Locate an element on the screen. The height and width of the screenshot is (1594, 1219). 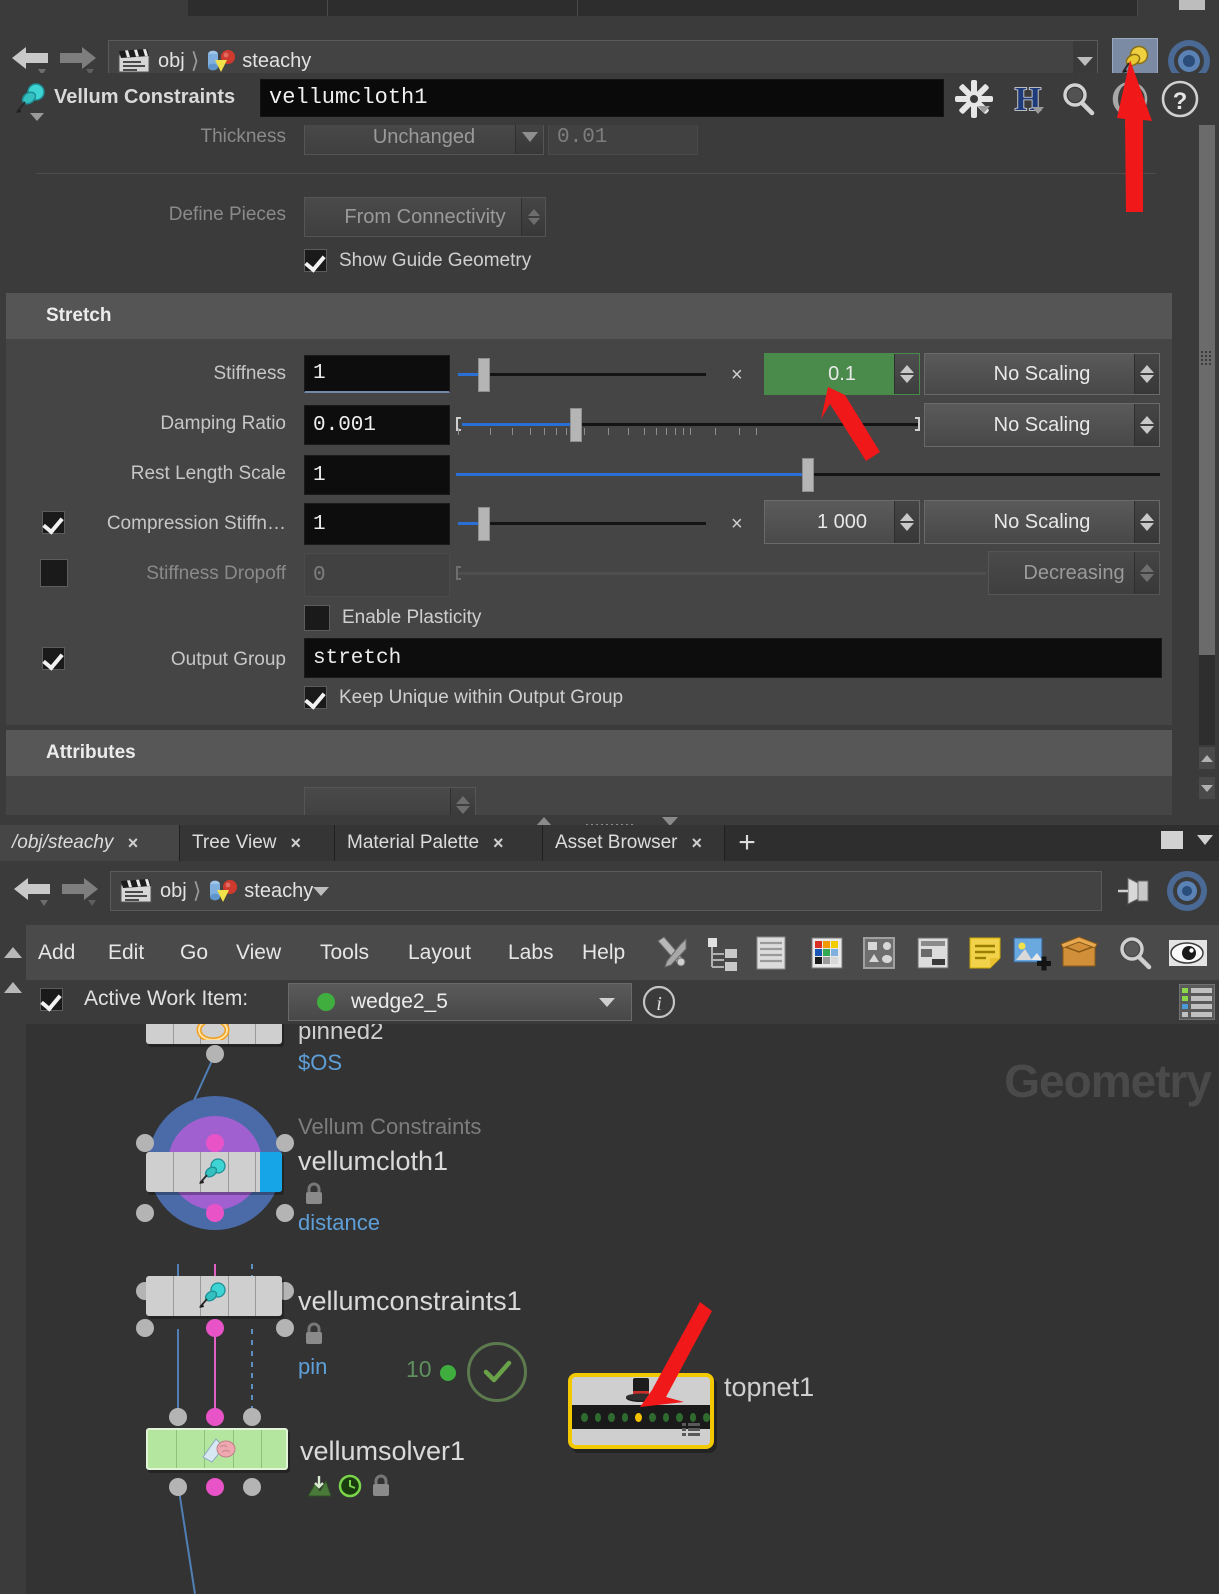
pane-menu-caret-icon is located at coordinates (1205, 840).